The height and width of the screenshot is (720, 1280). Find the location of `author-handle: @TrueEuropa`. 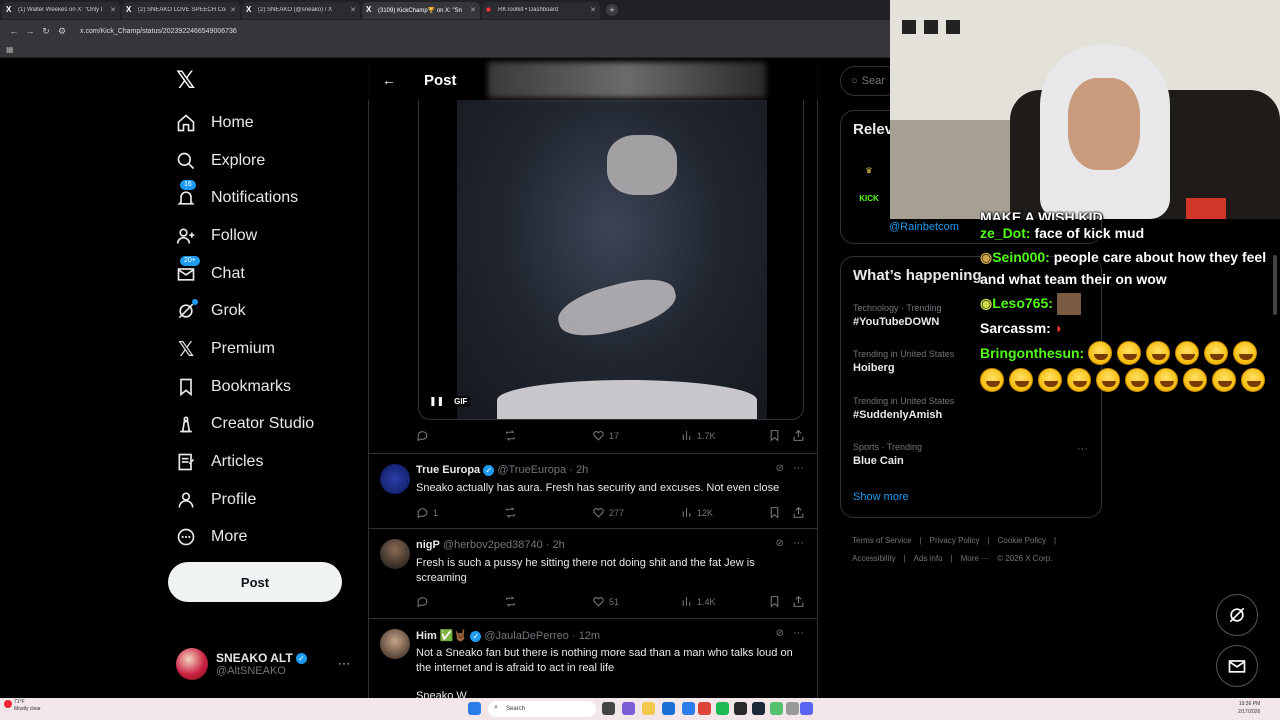

author-handle: @TrueEuropa is located at coordinates (531, 470).